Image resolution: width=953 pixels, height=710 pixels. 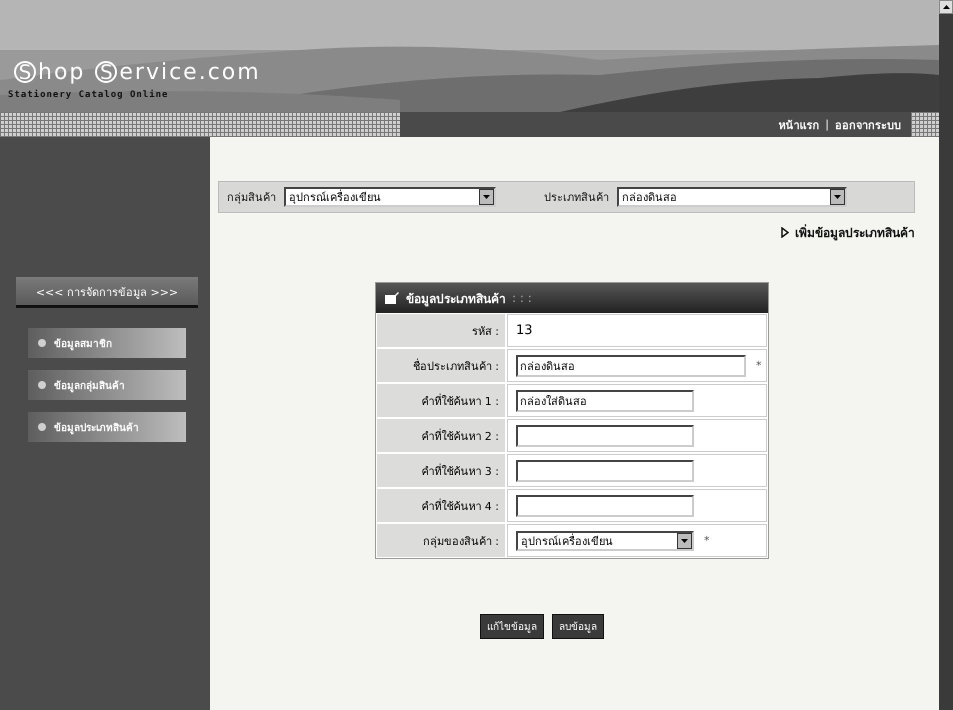 I want to click on add-link: เพิ่มข้อมูลประเภทสินค้า, so click(x=848, y=232).